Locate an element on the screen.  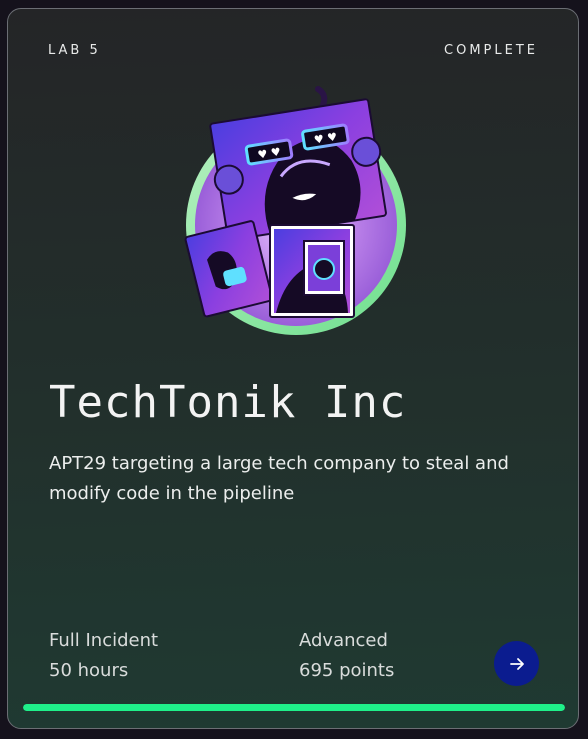
points: 695 points is located at coordinates (347, 670).